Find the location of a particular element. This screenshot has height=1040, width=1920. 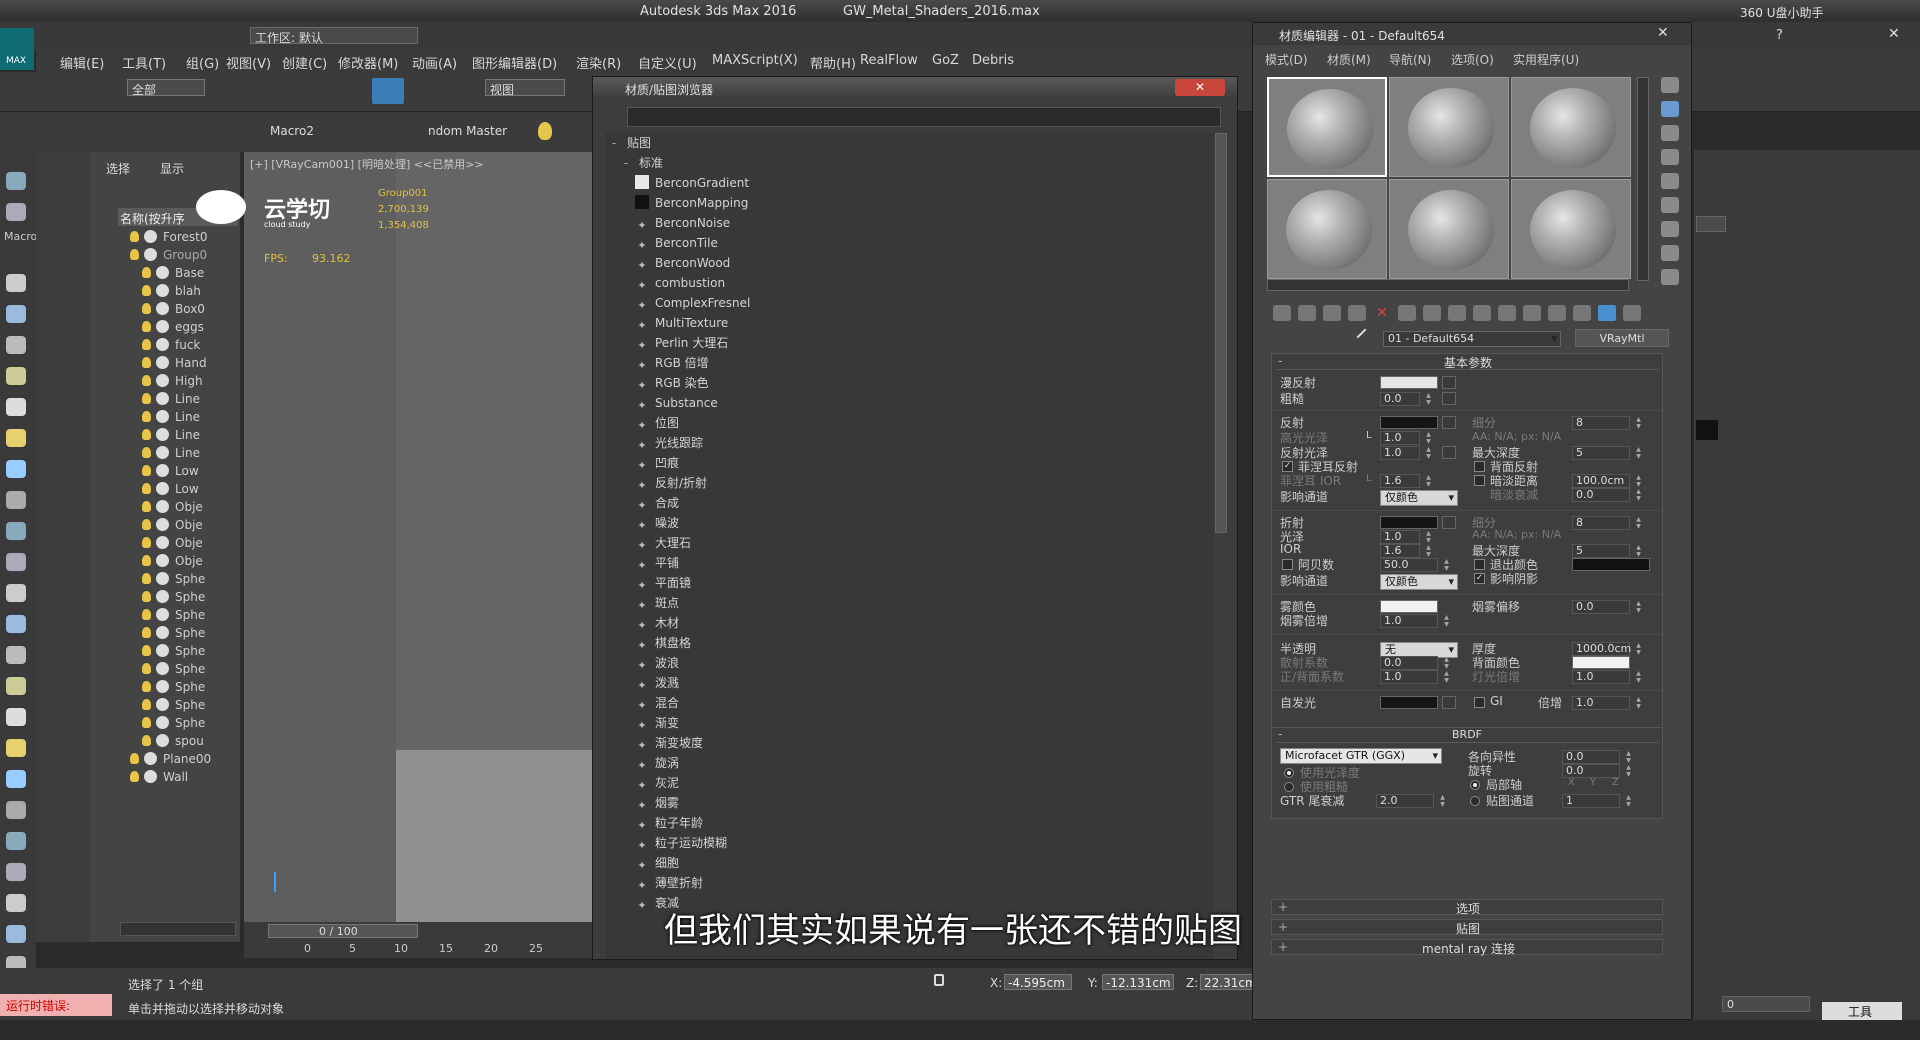

tree-item: Line is located at coordinates (159, 435).